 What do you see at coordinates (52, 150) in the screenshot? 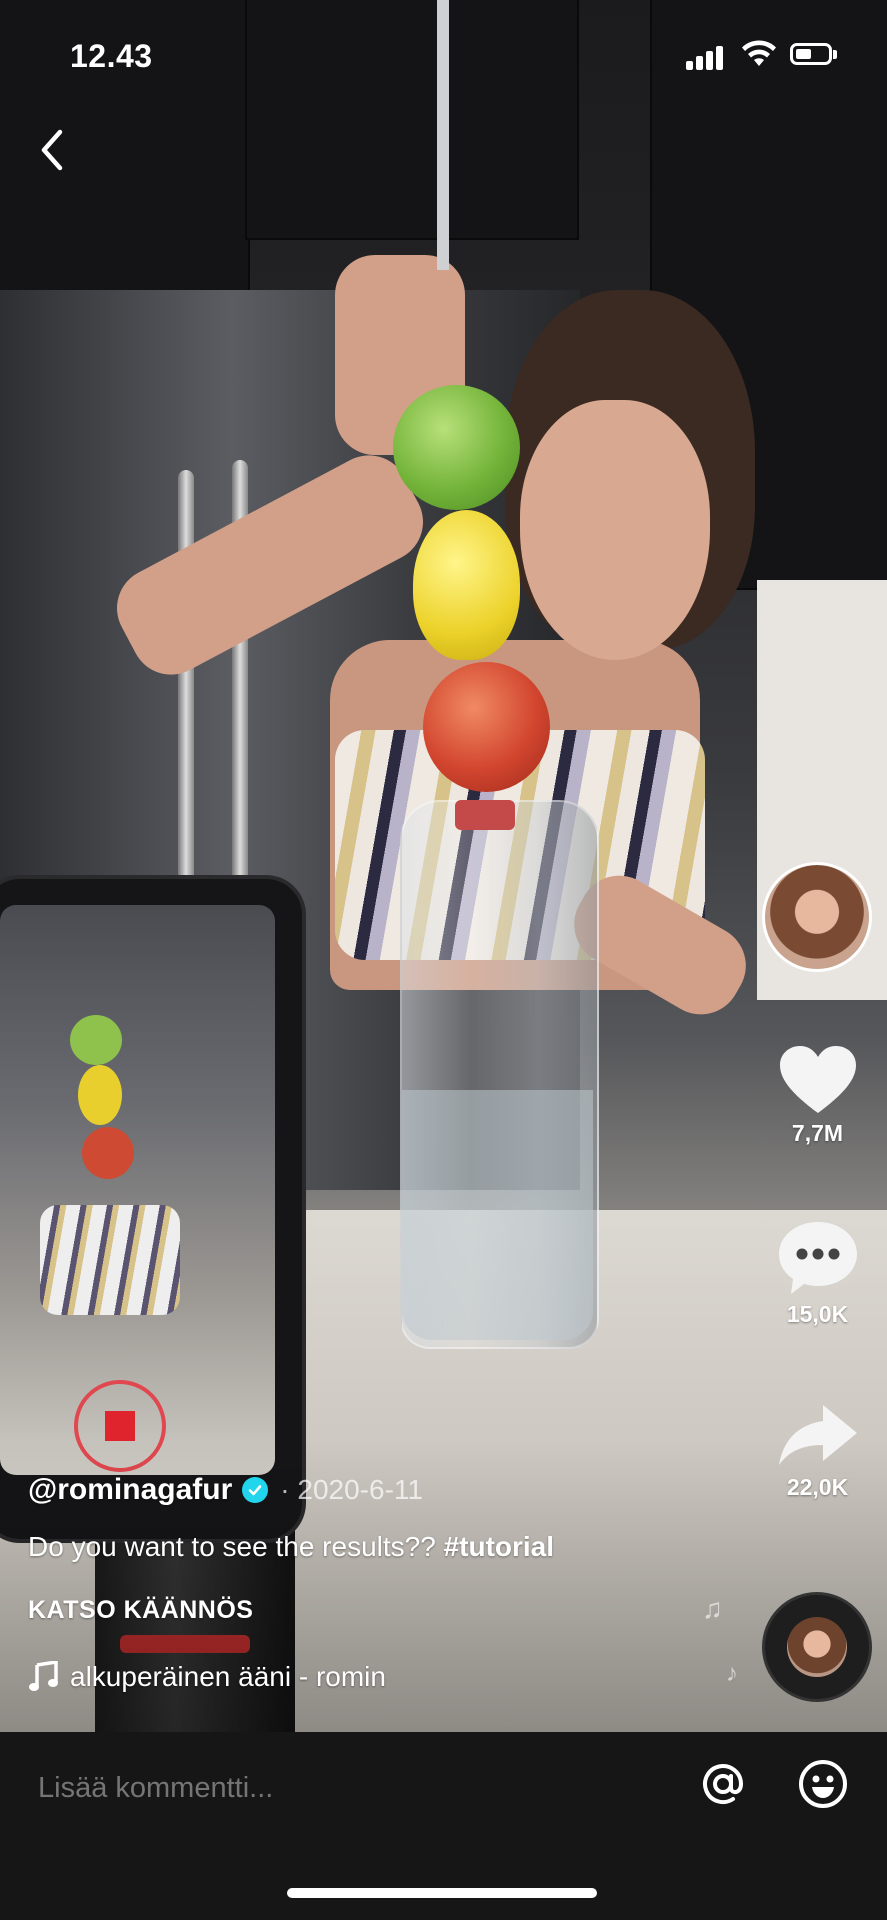
I see `chevron-left-icon` at bounding box center [52, 150].